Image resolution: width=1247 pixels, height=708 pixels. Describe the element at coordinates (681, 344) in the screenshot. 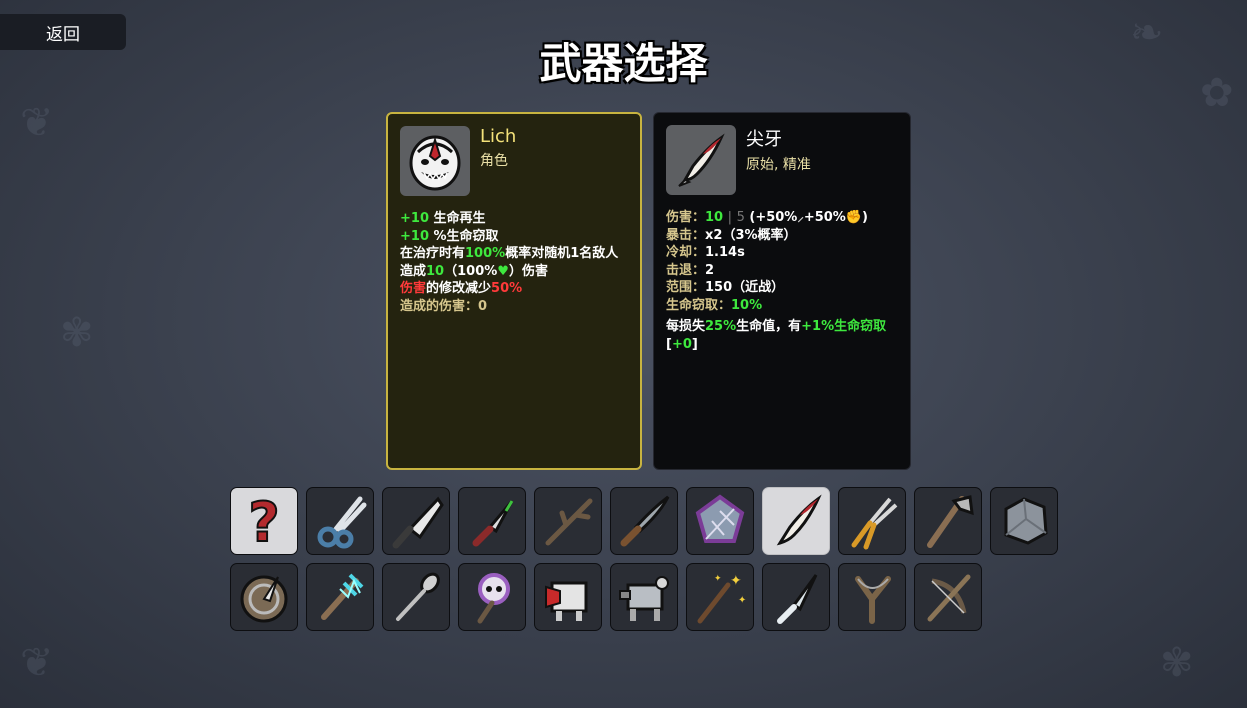

I see `text: +0` at that location.